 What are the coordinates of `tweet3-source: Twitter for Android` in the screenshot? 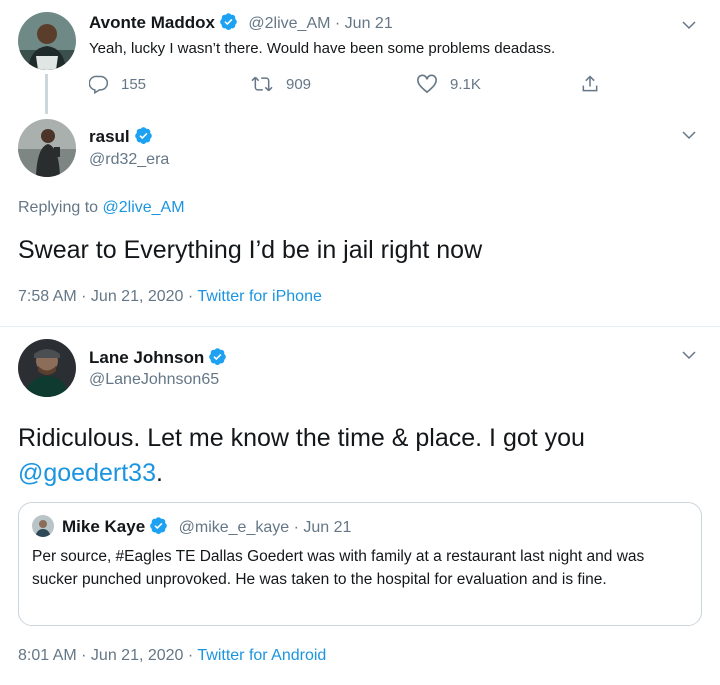 It's located at (261, 655).